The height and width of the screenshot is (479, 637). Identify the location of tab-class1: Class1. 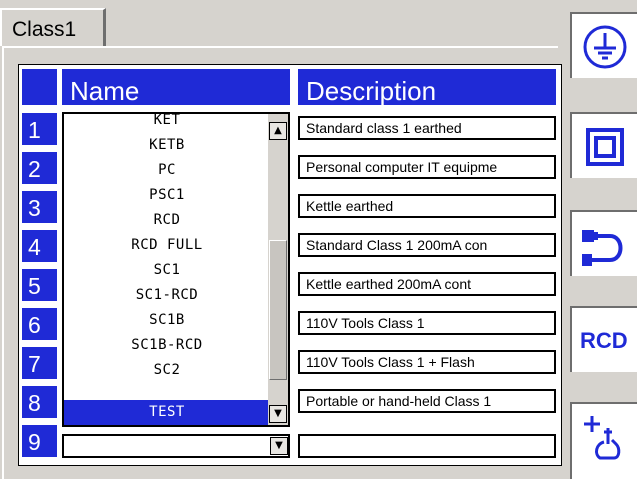
(53, 27).